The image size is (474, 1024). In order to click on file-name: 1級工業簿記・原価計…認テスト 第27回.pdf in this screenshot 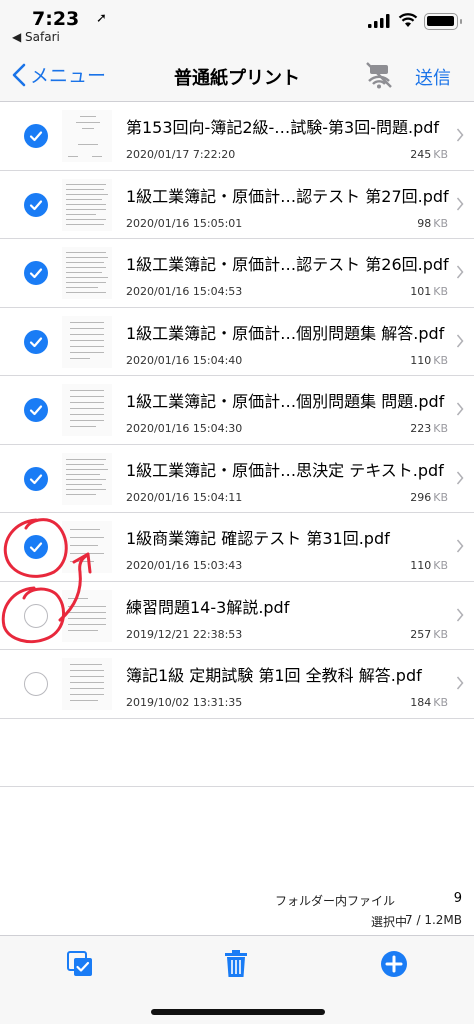, I will do `click(287, 196)`.